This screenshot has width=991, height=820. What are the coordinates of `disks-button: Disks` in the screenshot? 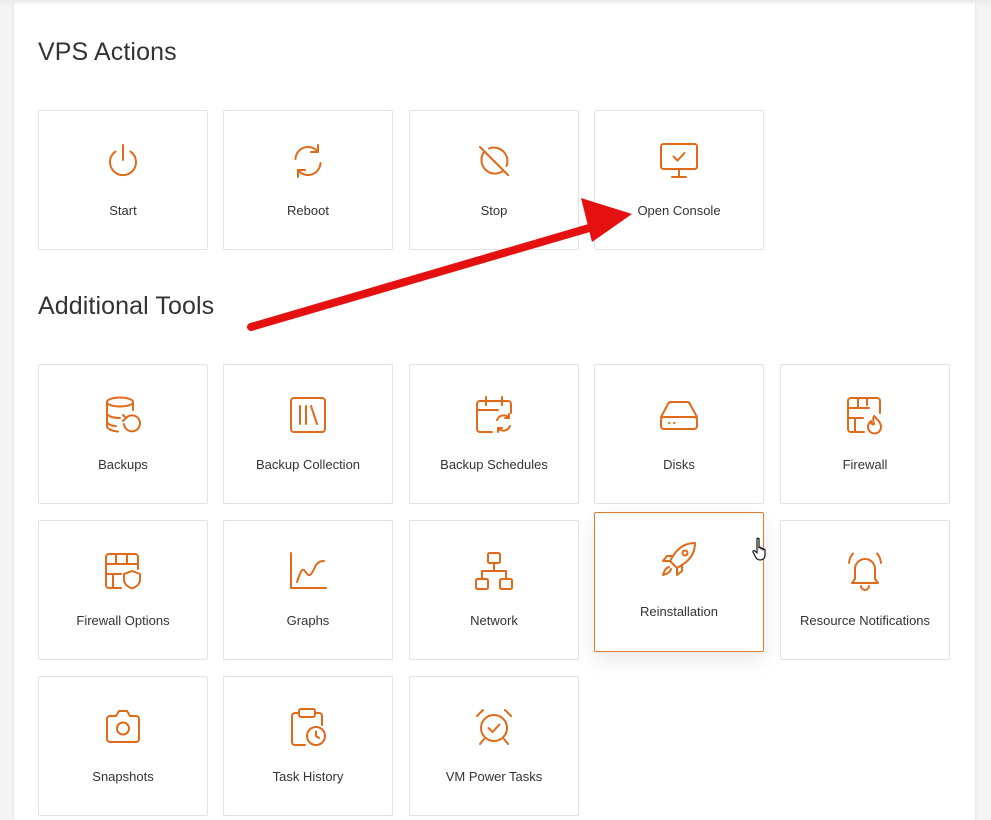 It's located at (679, 434).